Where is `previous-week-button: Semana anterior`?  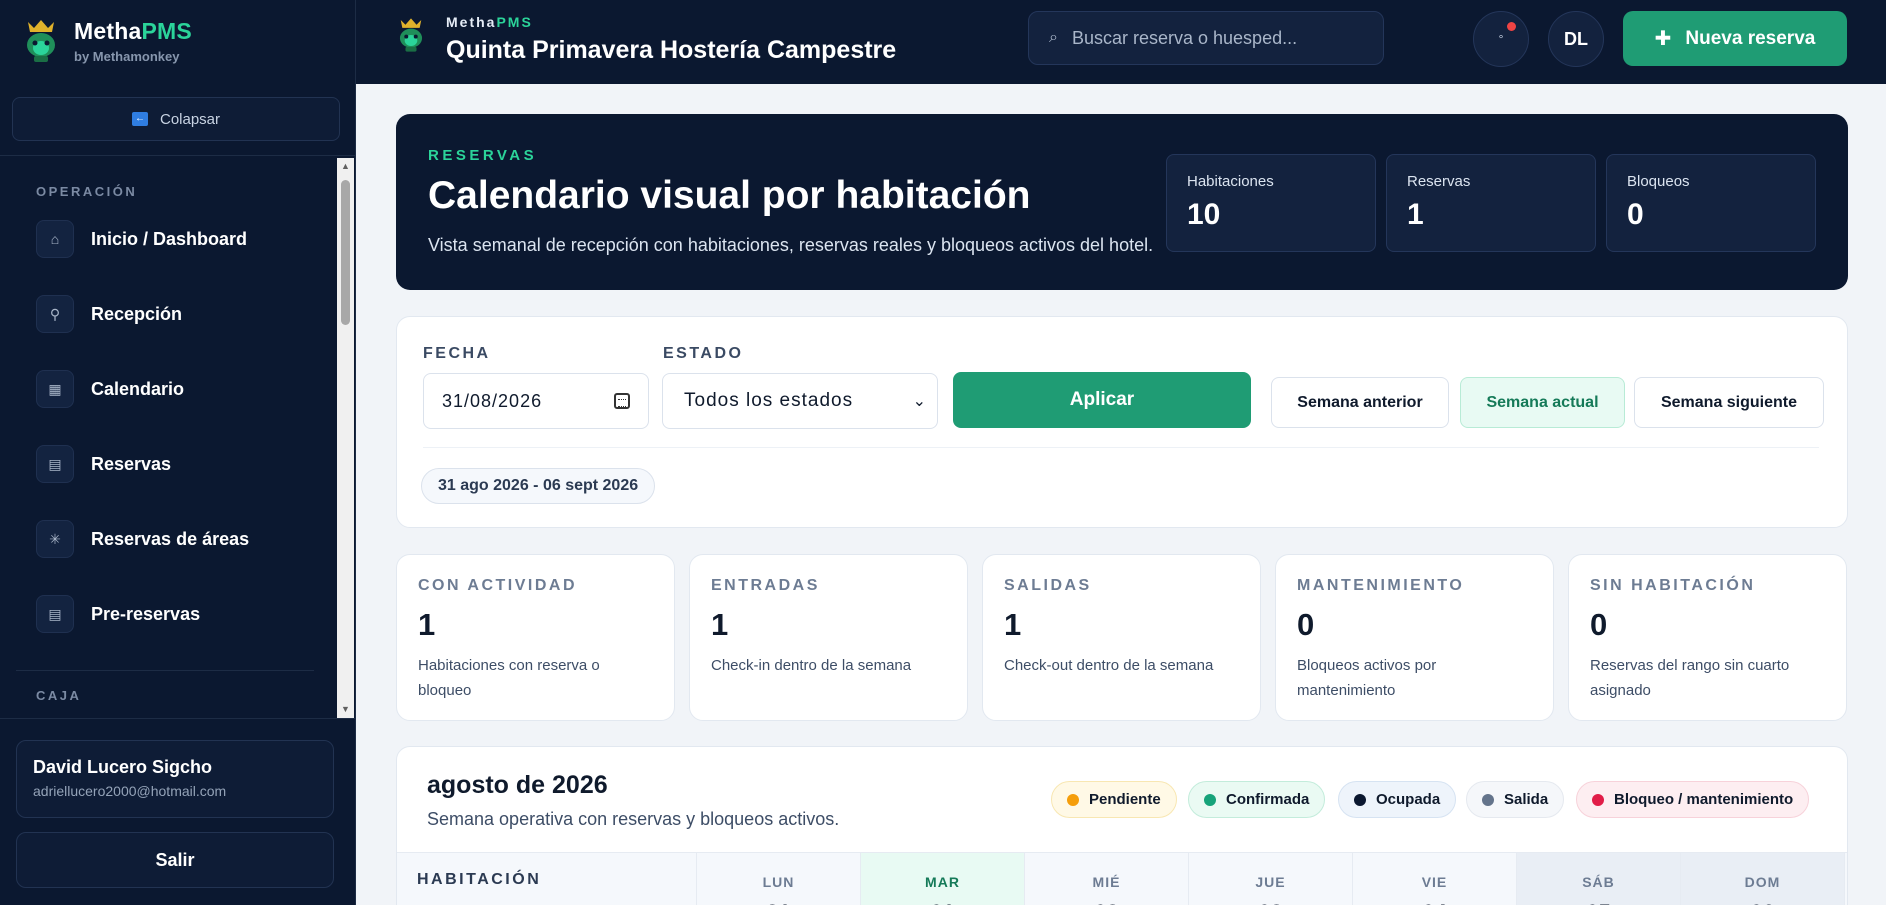
previous-week-button: Semana anterior is located at coordinates (1360, 402).